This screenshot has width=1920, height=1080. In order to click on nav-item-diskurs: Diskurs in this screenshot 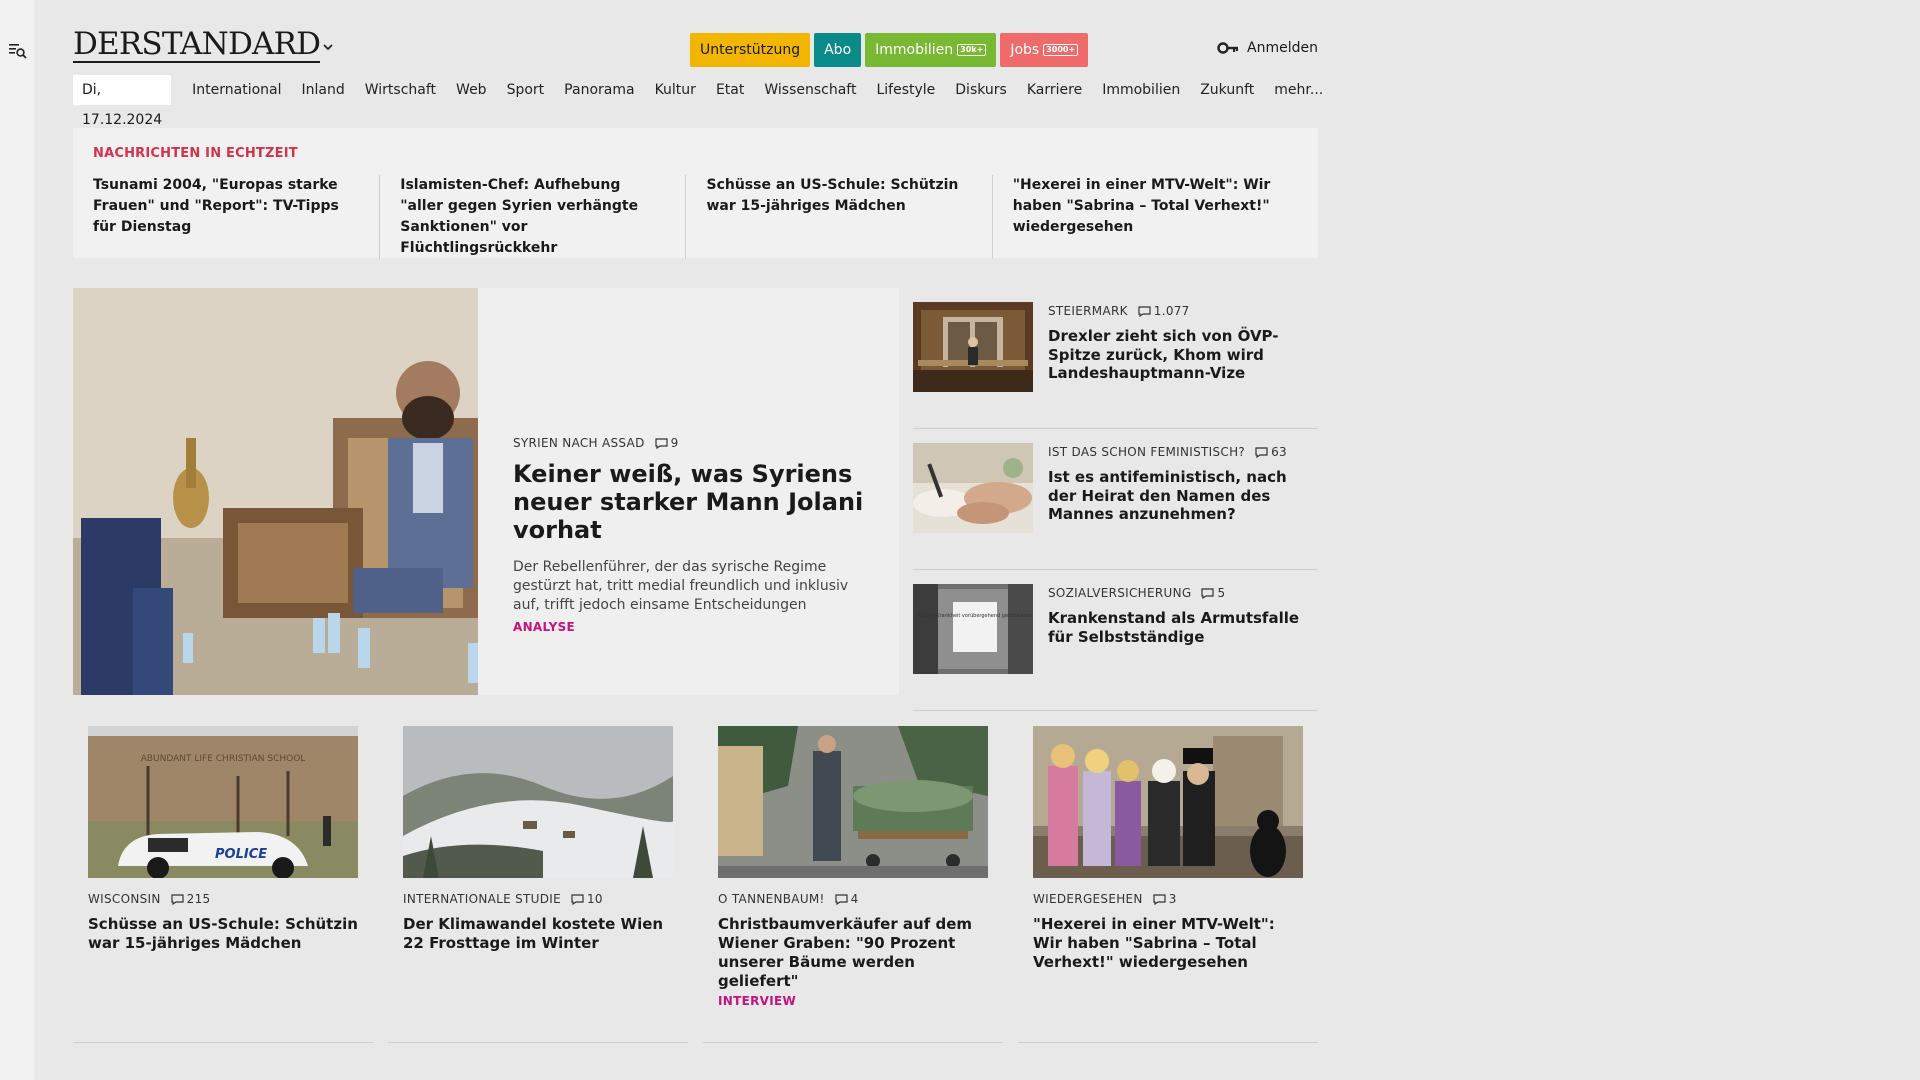, I will do `click(981, 90)`.